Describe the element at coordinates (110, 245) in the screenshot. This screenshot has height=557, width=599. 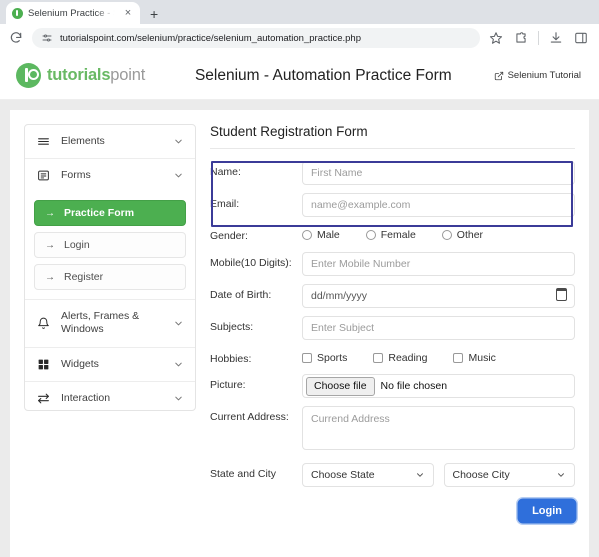
I see `sidebar-item-login: → Login` at that location.